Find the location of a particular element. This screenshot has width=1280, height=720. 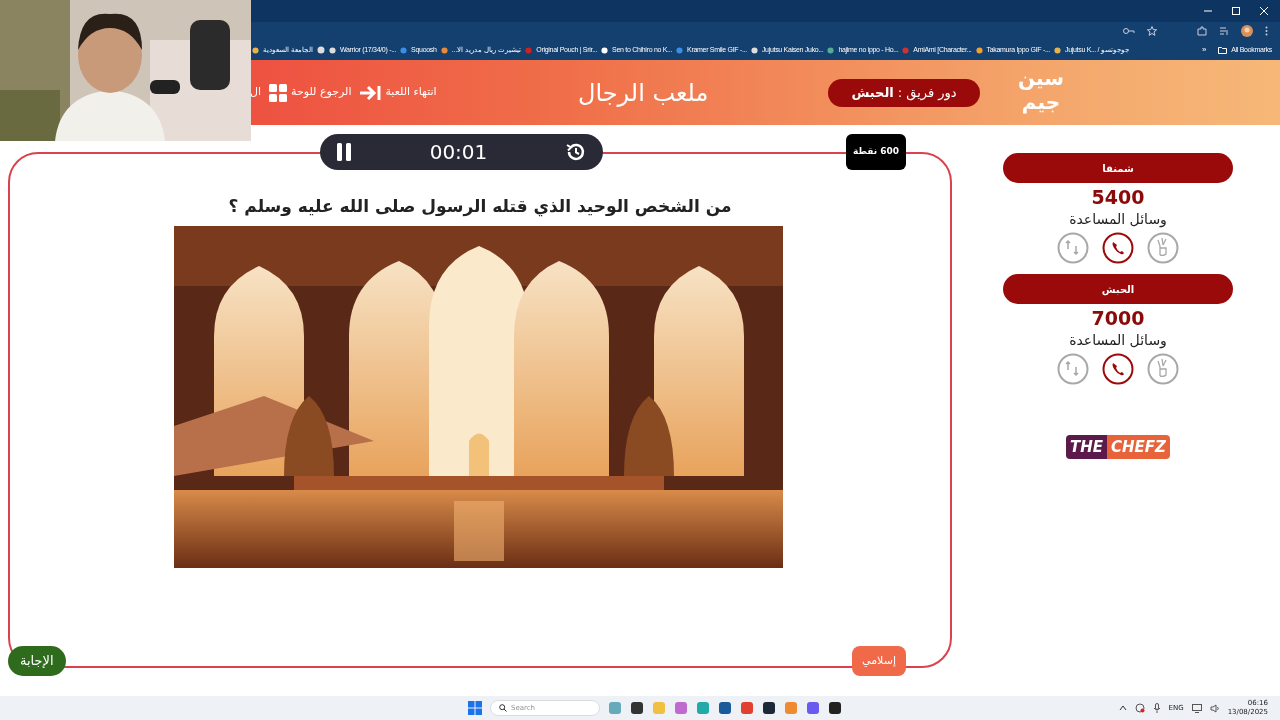

reset-timer-icon is located at coordinates (576, 152).